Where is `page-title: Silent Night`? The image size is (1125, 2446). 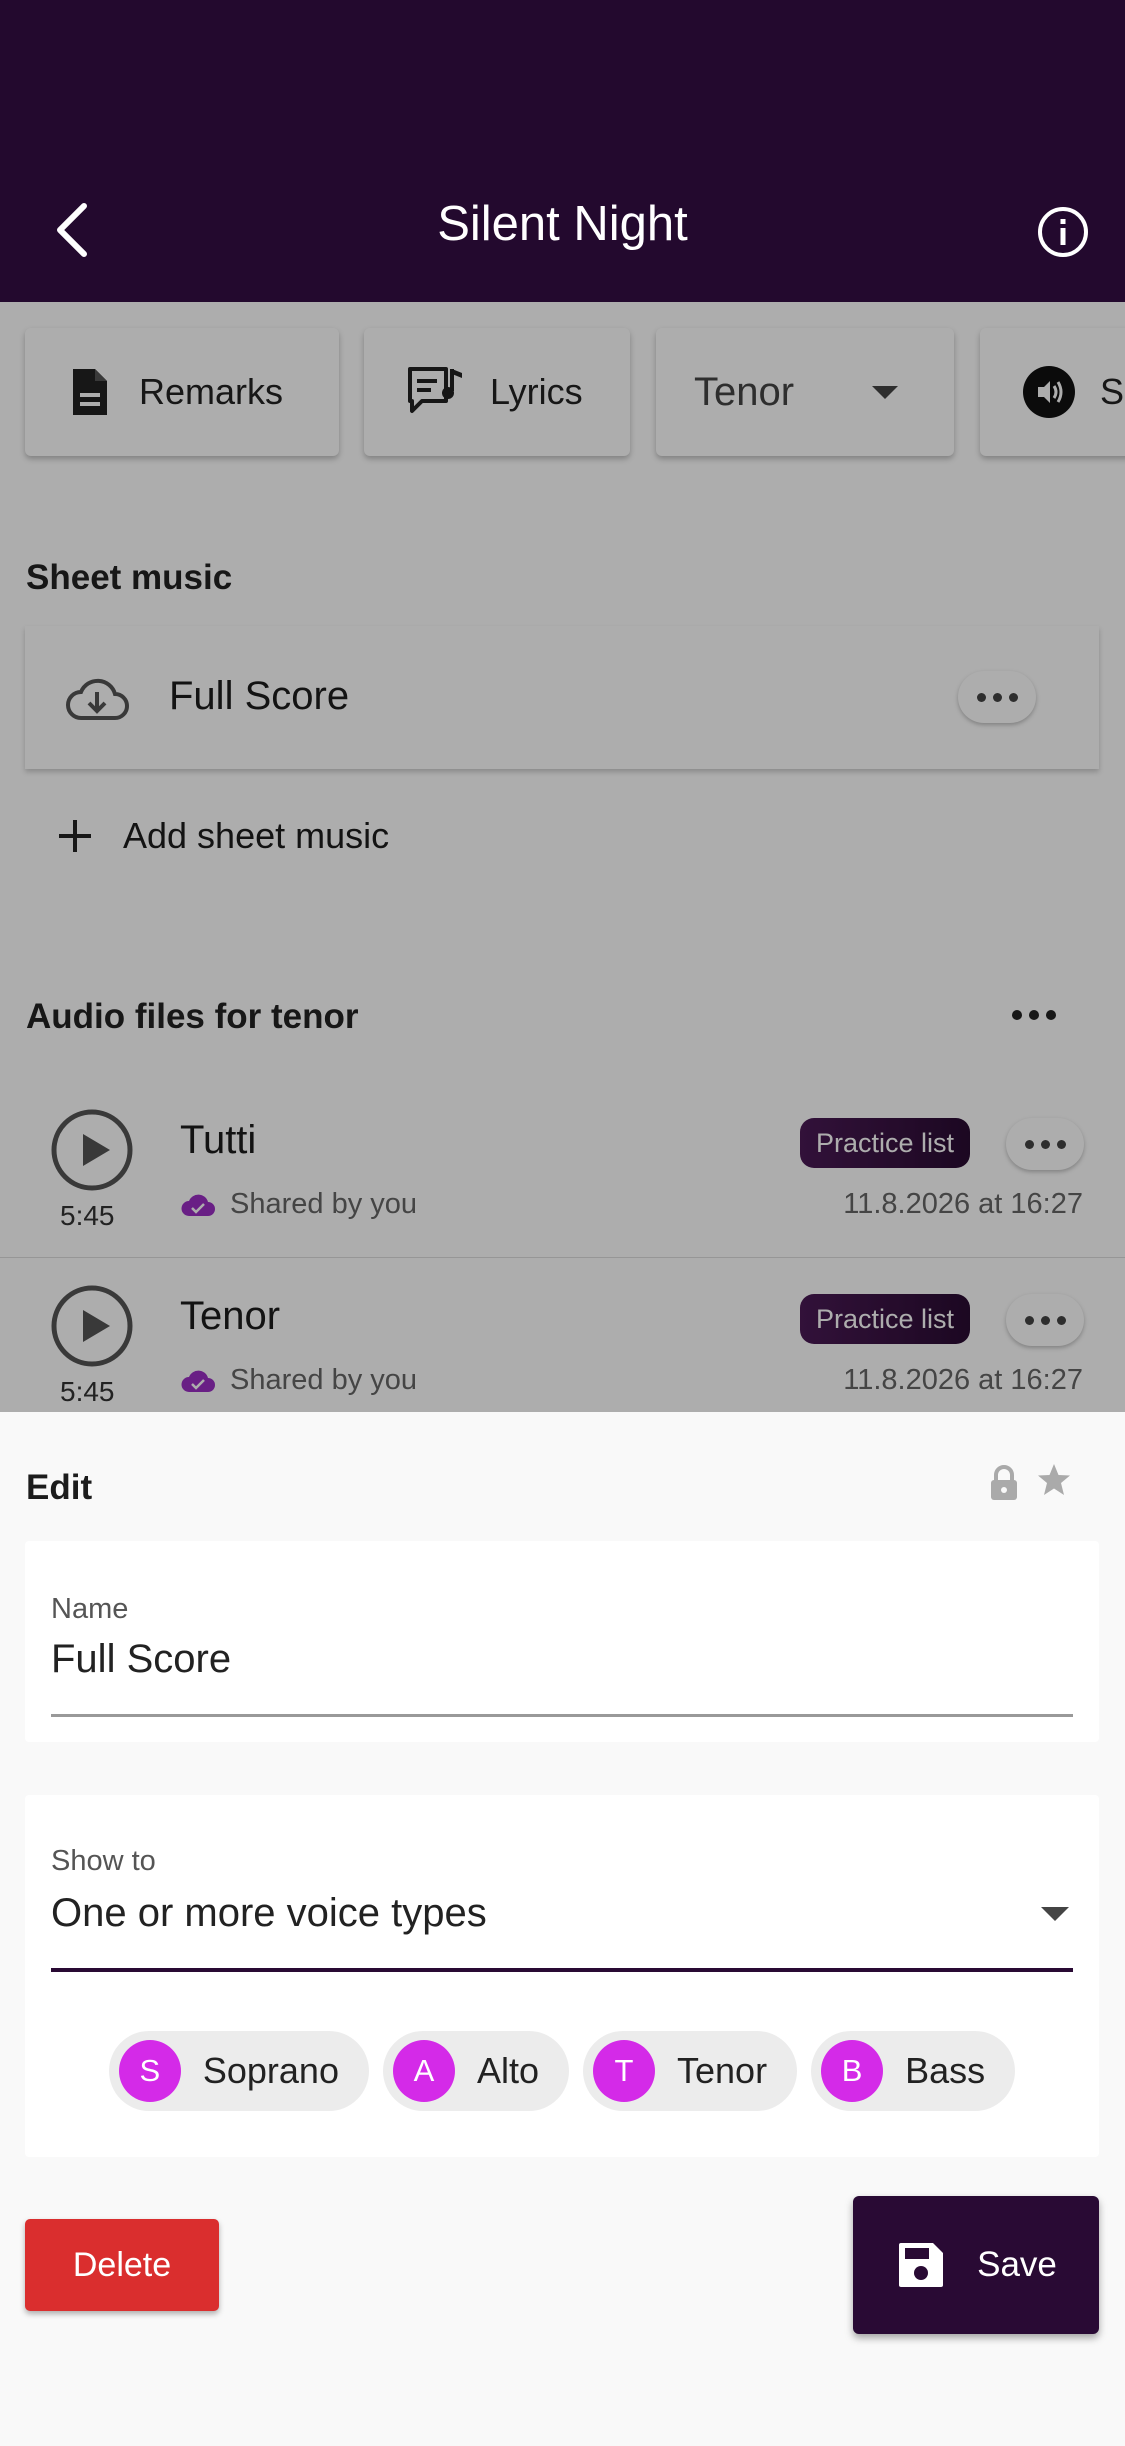 page-title: Silent Night is located at coordinates (562, 224).